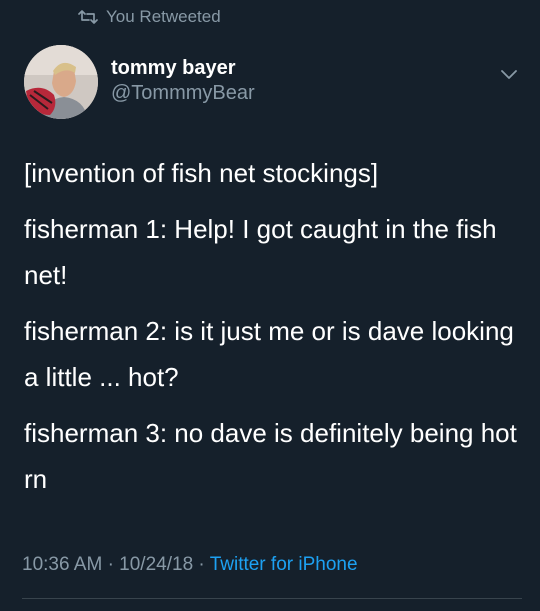 The image size is (540, 611). Describe the element at coordinates (509, 74) in the screenshot. I see `chevron-down-icon` at that location.